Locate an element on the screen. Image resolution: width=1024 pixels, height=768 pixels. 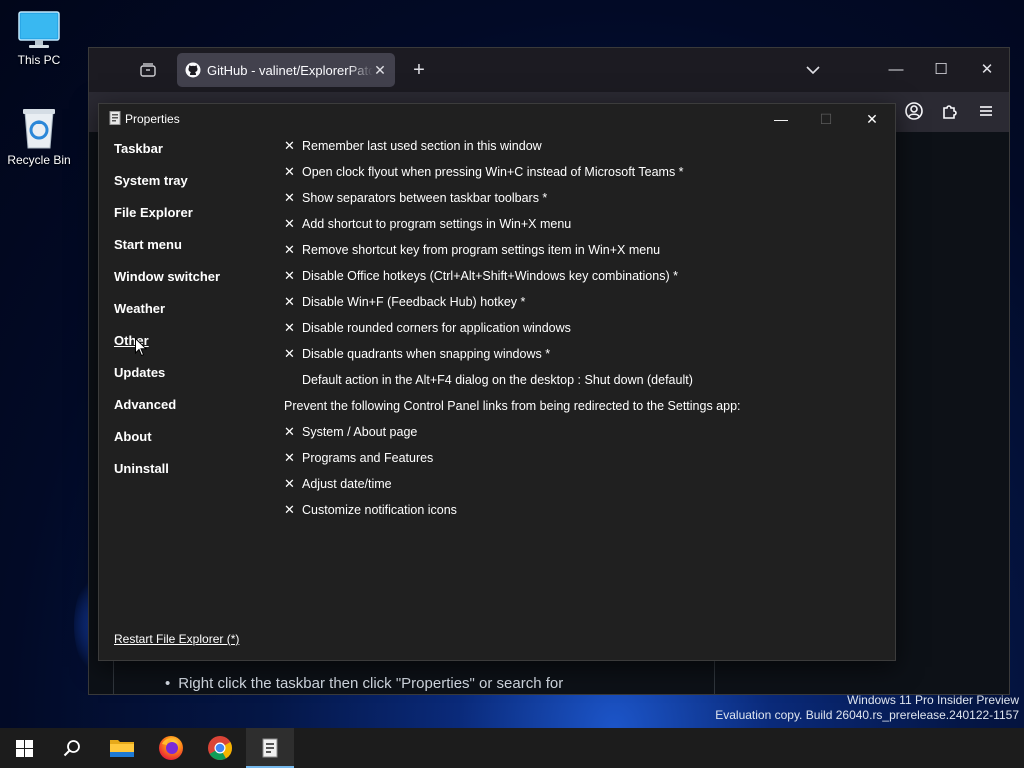
extensions-icon is located at coordinates (950, 112).